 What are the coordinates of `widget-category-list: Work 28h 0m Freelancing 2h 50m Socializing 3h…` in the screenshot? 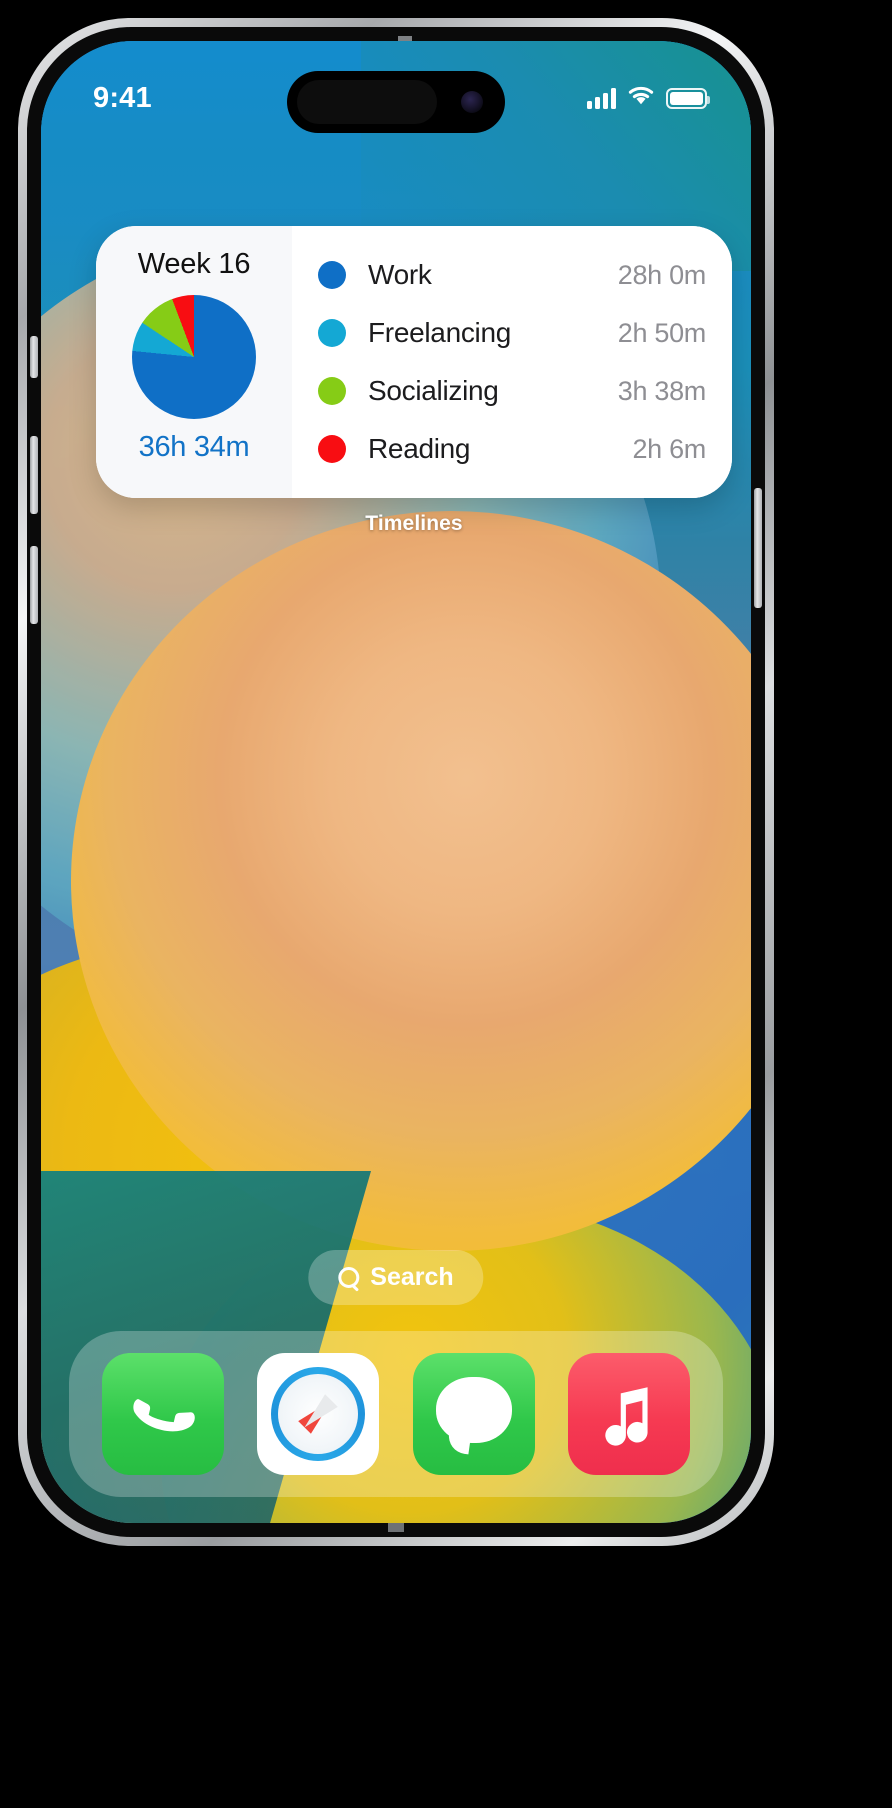 It's located at (512, 362).